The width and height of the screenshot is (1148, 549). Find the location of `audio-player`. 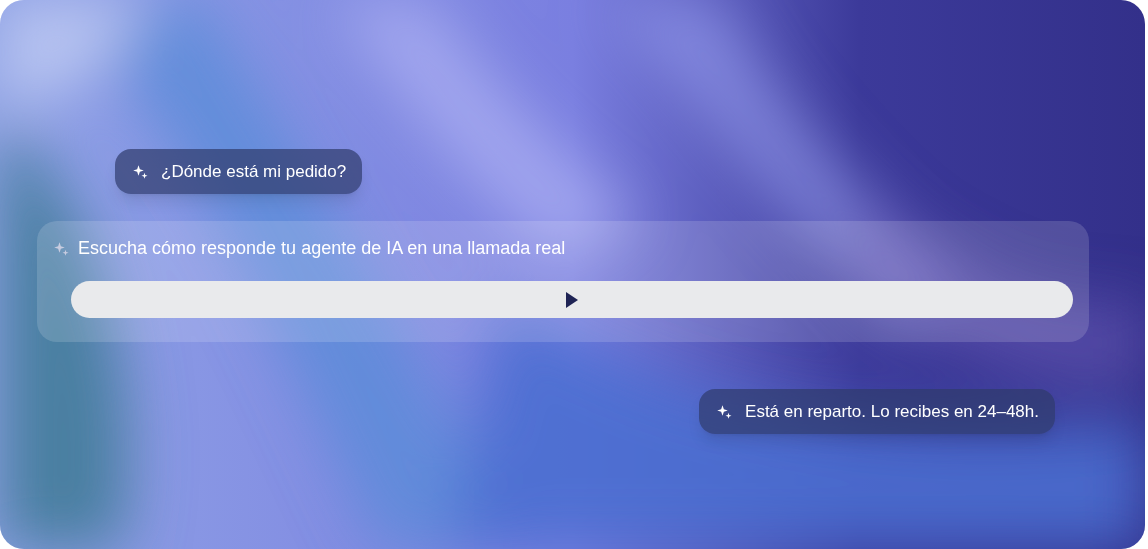

audio-player is located at coordinates (572, 299).